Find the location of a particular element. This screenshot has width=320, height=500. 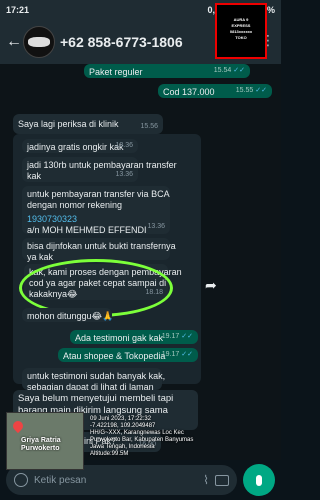

map-thumbnail: Griya Ratria Purwokerto is located at coordinates (45, 441).